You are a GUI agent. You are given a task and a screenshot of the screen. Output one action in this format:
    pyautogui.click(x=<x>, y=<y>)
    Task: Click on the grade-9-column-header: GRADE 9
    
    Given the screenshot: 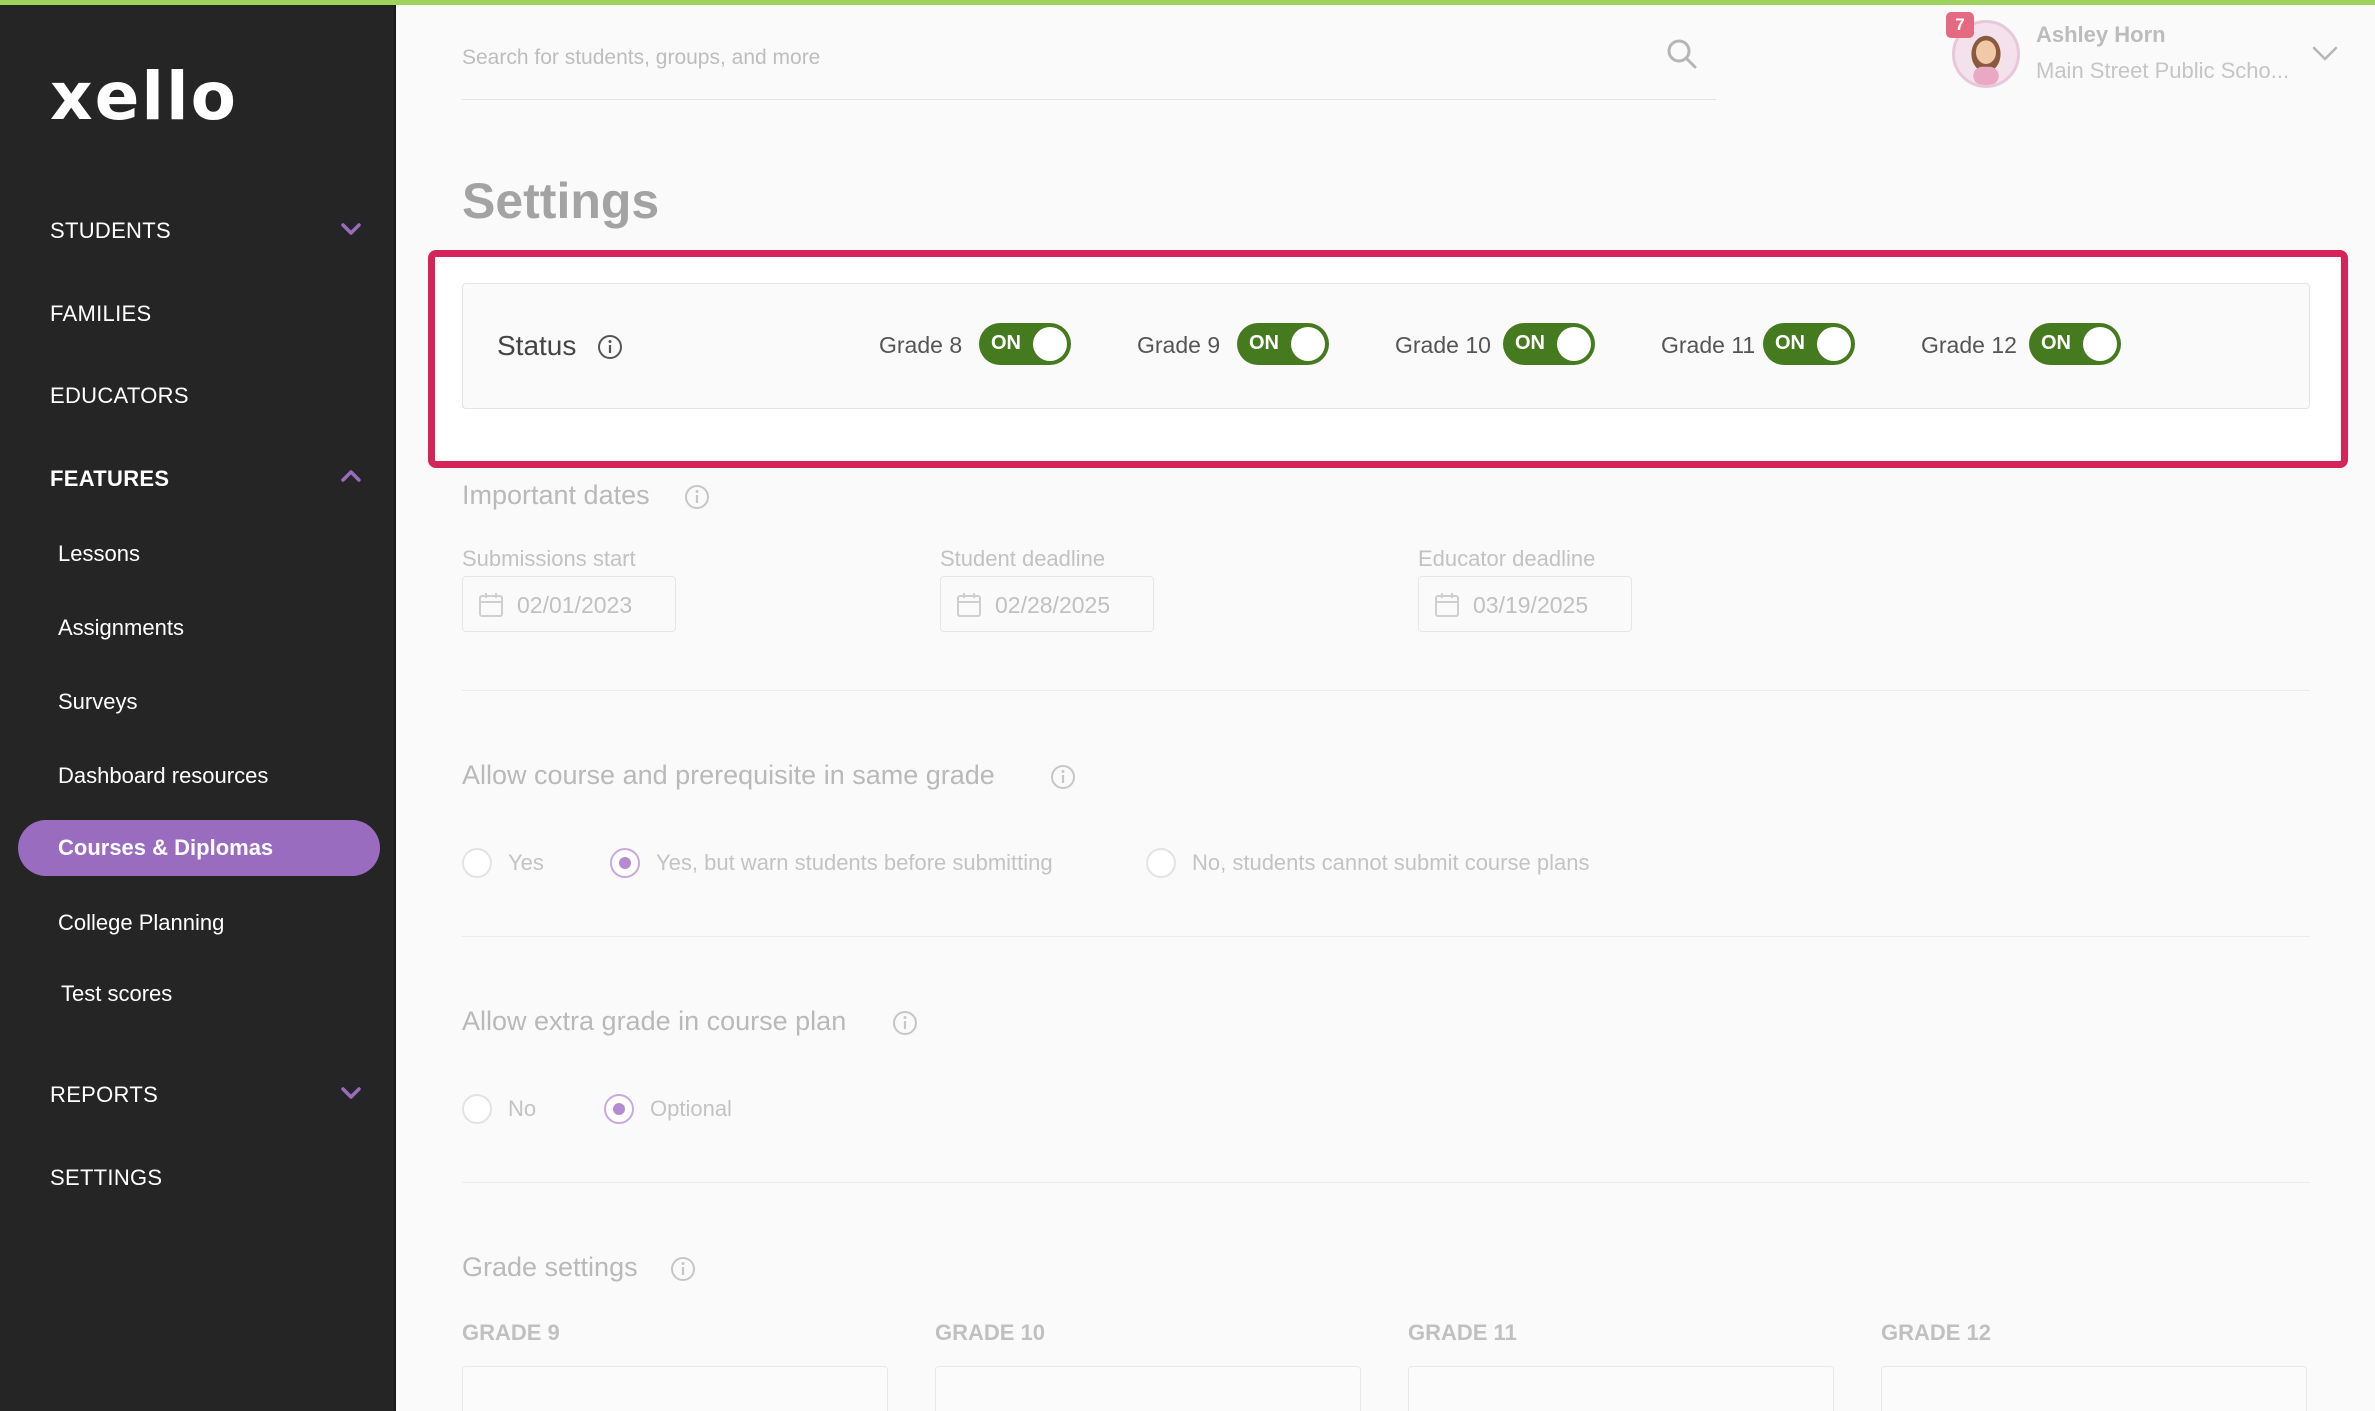 What is the action you would take?
    pyautogui.click(x=511, y=1332)
    